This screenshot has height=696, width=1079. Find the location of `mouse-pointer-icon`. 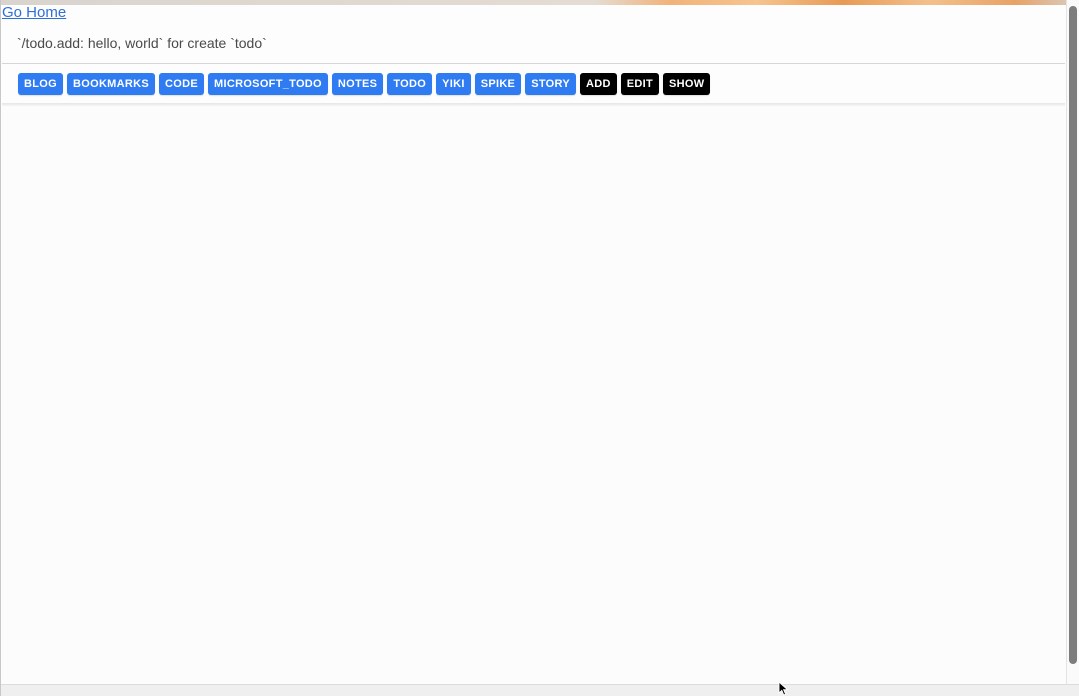

mouse-pointer-icon is located at coordinates (783, 688).